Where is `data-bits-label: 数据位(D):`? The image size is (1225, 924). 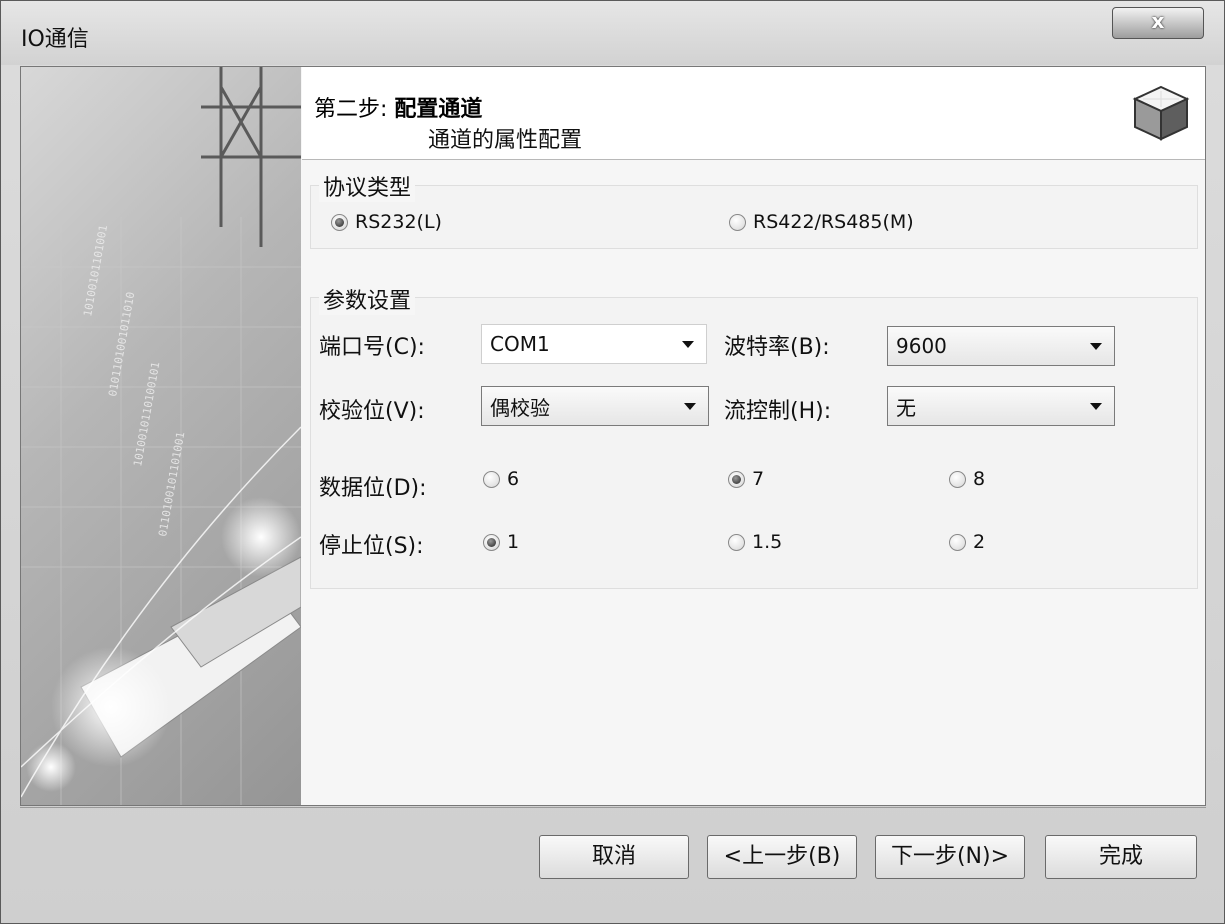
data-bits-label: 数据位(D): is located at coordinates (373, 488).